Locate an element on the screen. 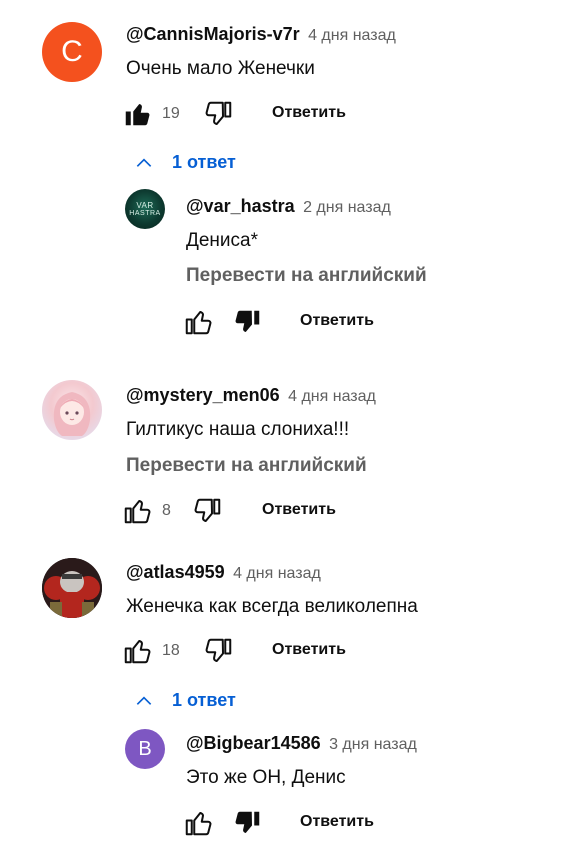 This screenshot has width=562, height=864. reply-author: @var_hastra is located at coordinates (240, 206).